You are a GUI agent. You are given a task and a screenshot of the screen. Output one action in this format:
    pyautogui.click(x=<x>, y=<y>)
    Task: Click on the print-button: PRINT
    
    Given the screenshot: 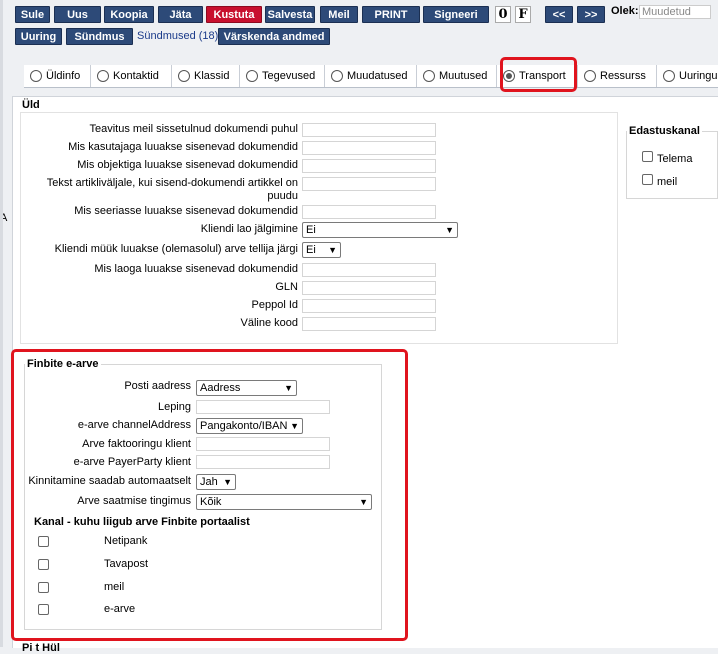 What is the action you would take?
    pyautogui.click(x=391, y=14)
    